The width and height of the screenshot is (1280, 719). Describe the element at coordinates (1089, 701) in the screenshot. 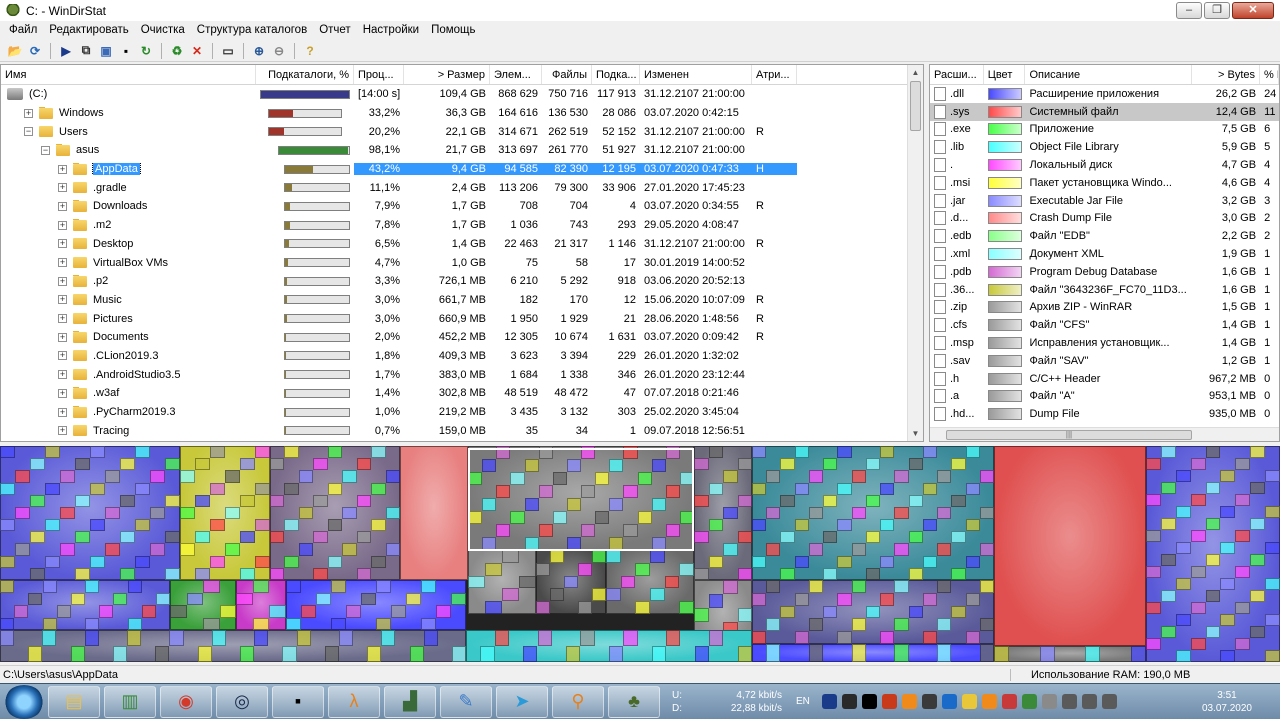

I see `network-icon` at that location.